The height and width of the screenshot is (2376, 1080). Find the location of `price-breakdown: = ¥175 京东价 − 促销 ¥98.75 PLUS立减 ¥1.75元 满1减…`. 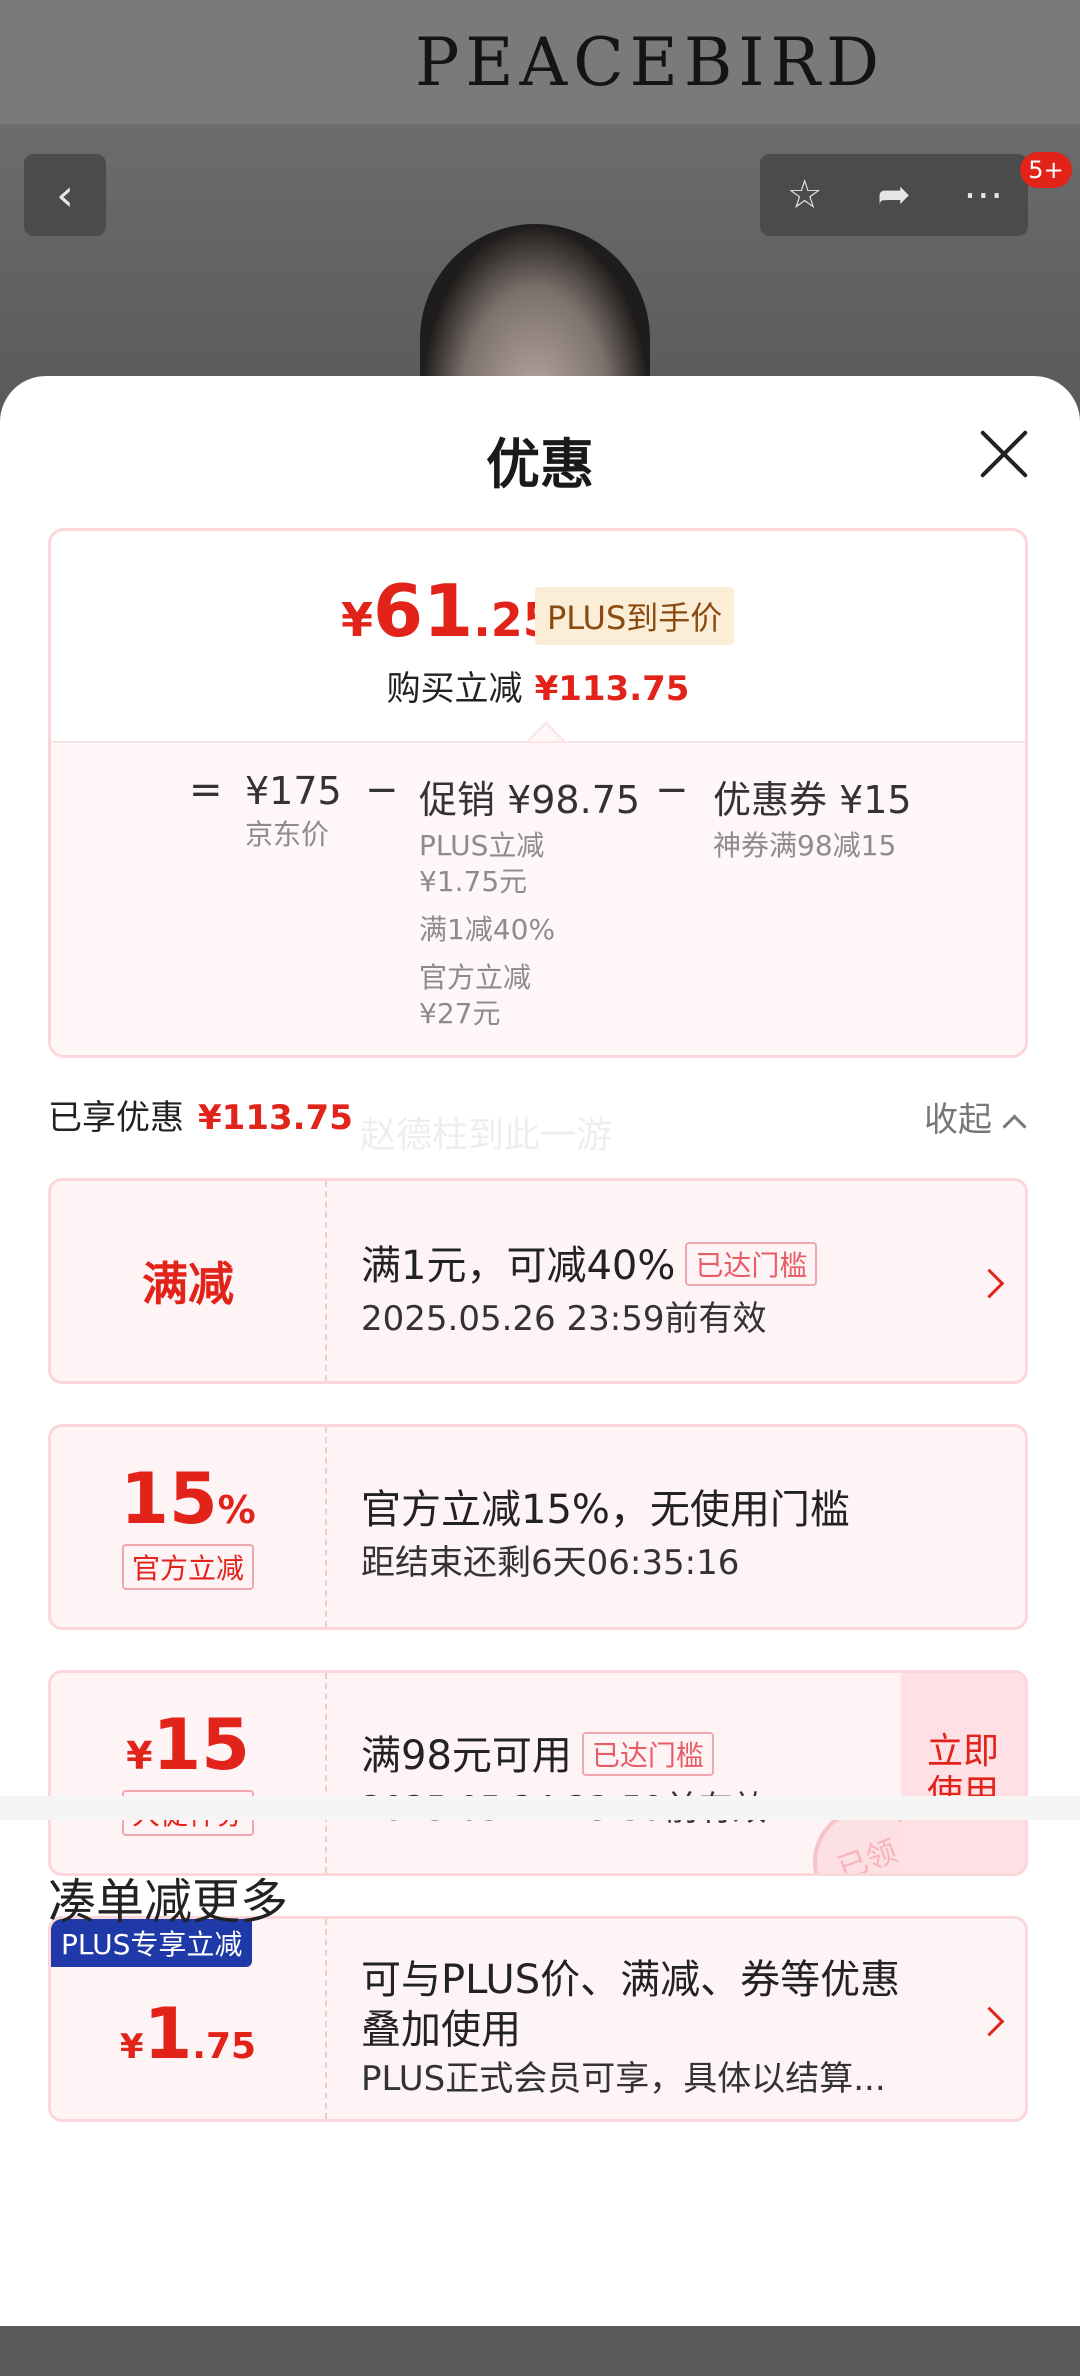

price-breakdown: = ¥175 京东价 − 促销 ¥98.75 PLUS立减 ¥1.75元 满1减… is located at coordinates (538, 898).